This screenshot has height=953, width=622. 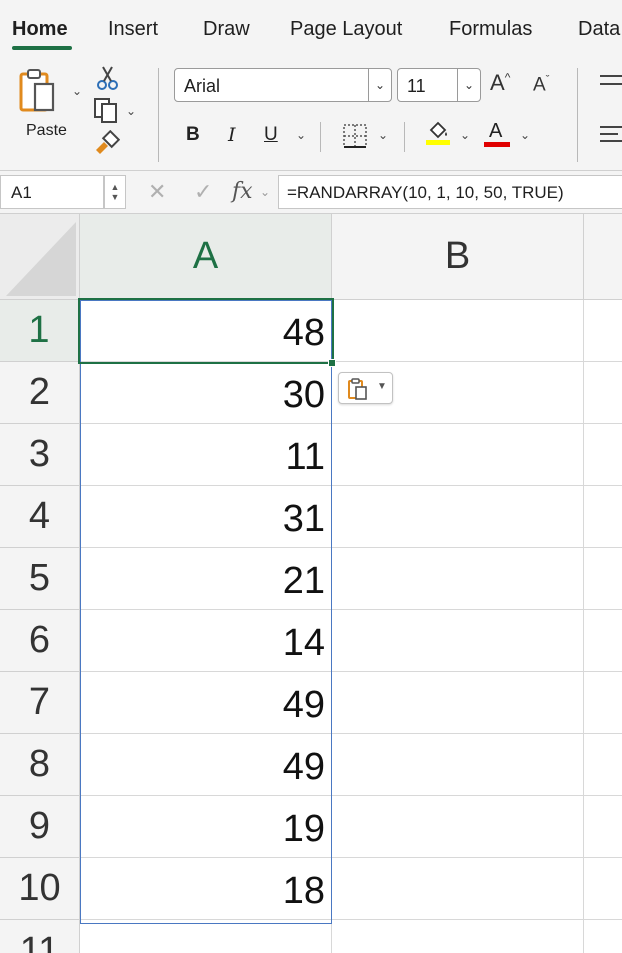 I want to click on select-all-triangle, so click(x=41, y=259).